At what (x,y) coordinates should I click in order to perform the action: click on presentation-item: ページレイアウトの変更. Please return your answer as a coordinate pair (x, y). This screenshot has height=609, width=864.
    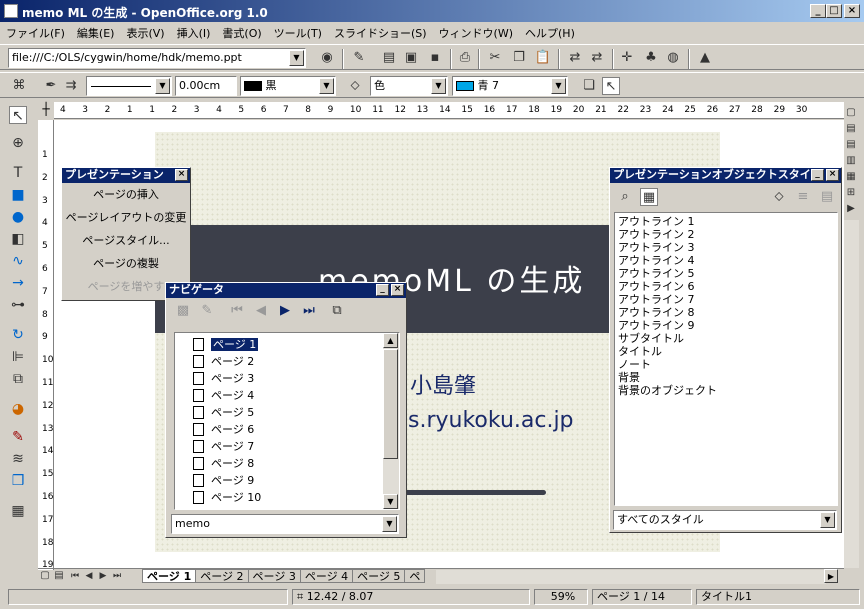
    Looking at the image, I should click on (126, 217).